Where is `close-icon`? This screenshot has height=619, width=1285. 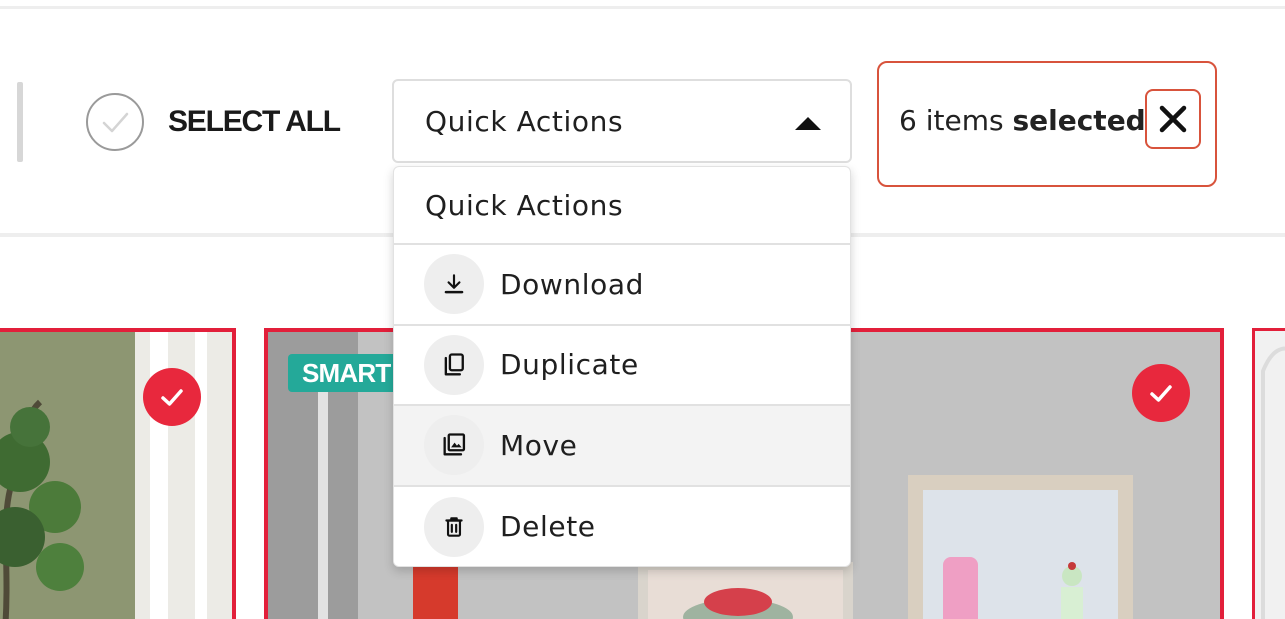
close-icon is located at coordinates (1173, 119).